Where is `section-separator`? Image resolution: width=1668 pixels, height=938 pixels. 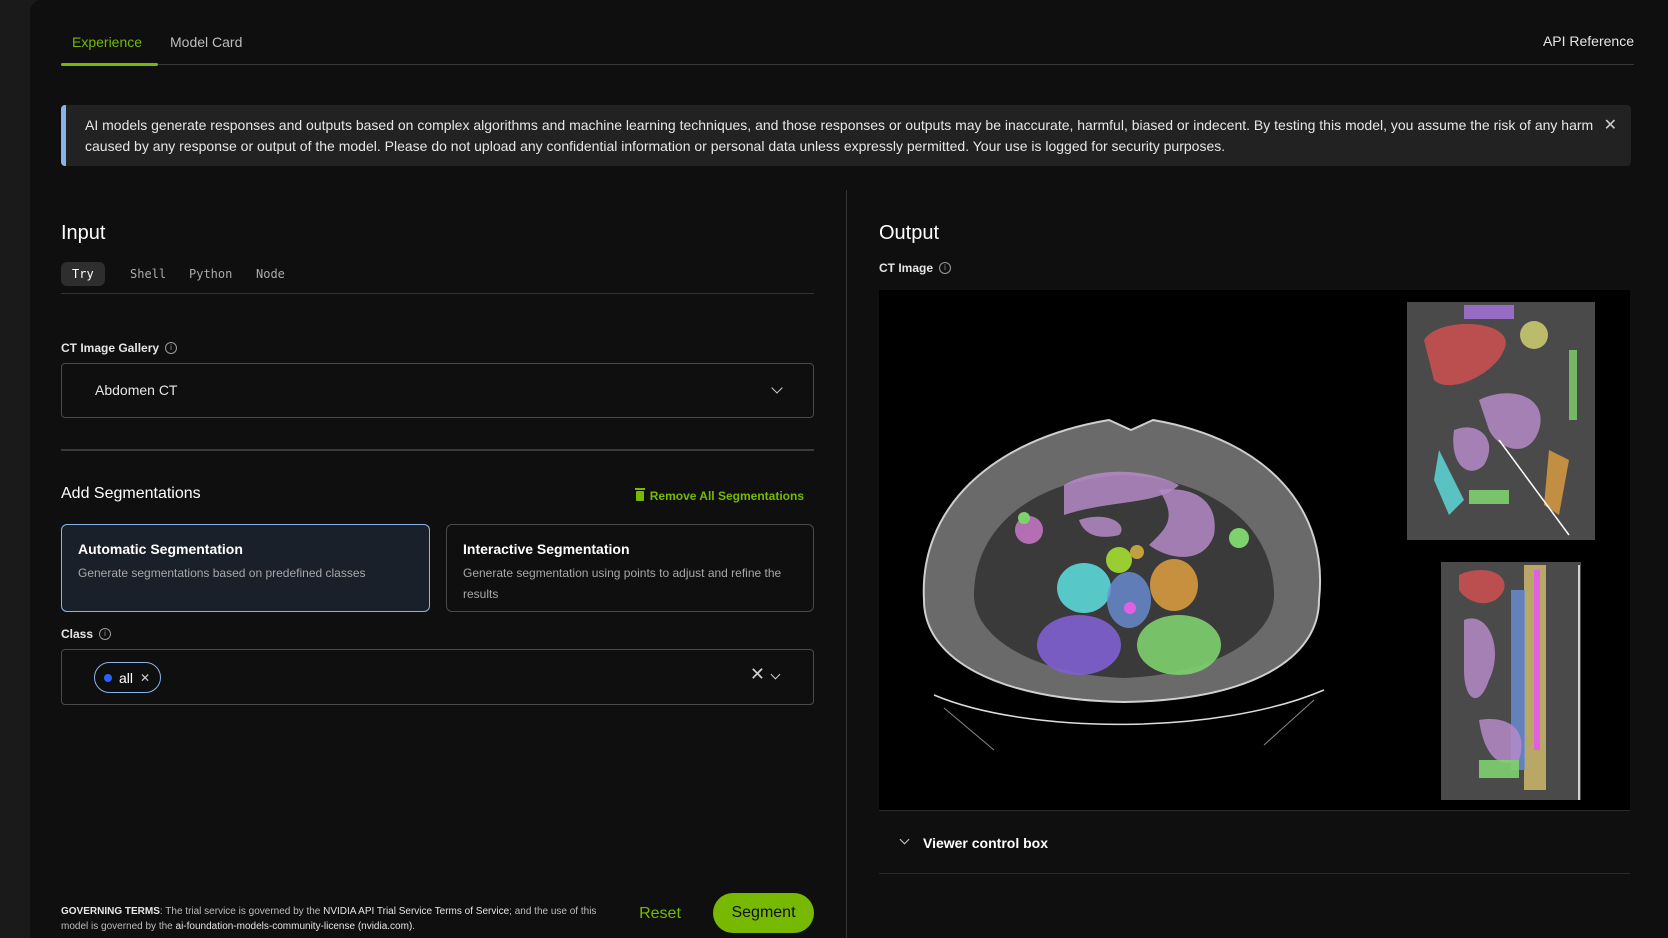
section-separator is located at coordinates (437, 450).